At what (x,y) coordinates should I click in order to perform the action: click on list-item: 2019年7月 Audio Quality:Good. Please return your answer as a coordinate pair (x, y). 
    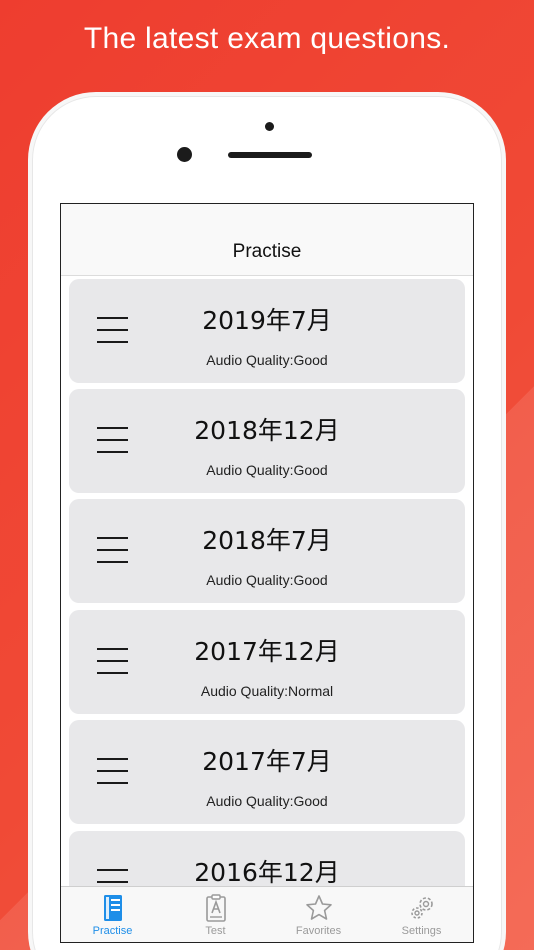
    Looking at the image, I should click on (267, 331).